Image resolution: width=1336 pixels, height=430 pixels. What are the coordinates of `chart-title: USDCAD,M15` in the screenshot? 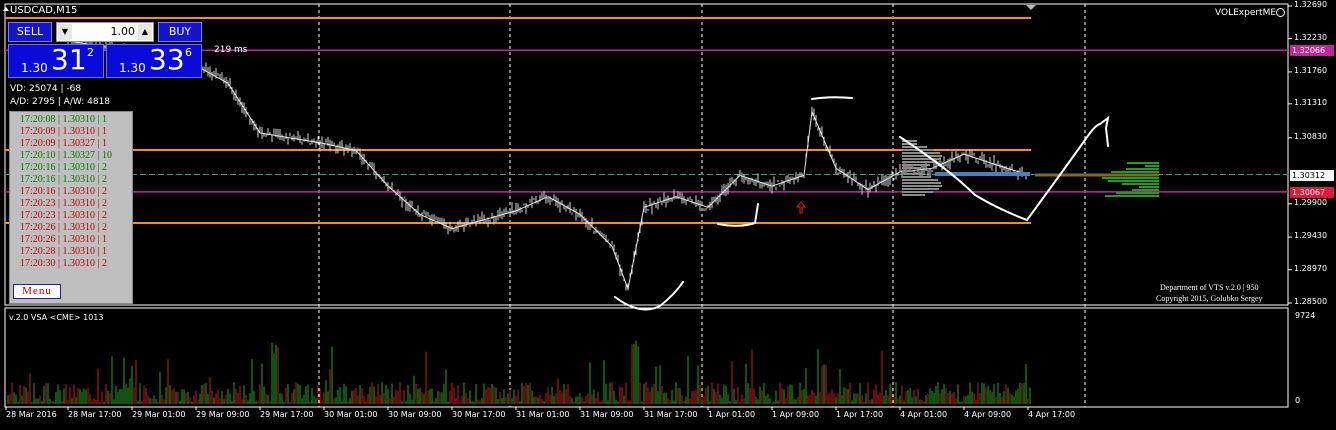 It's located at (44, 10).